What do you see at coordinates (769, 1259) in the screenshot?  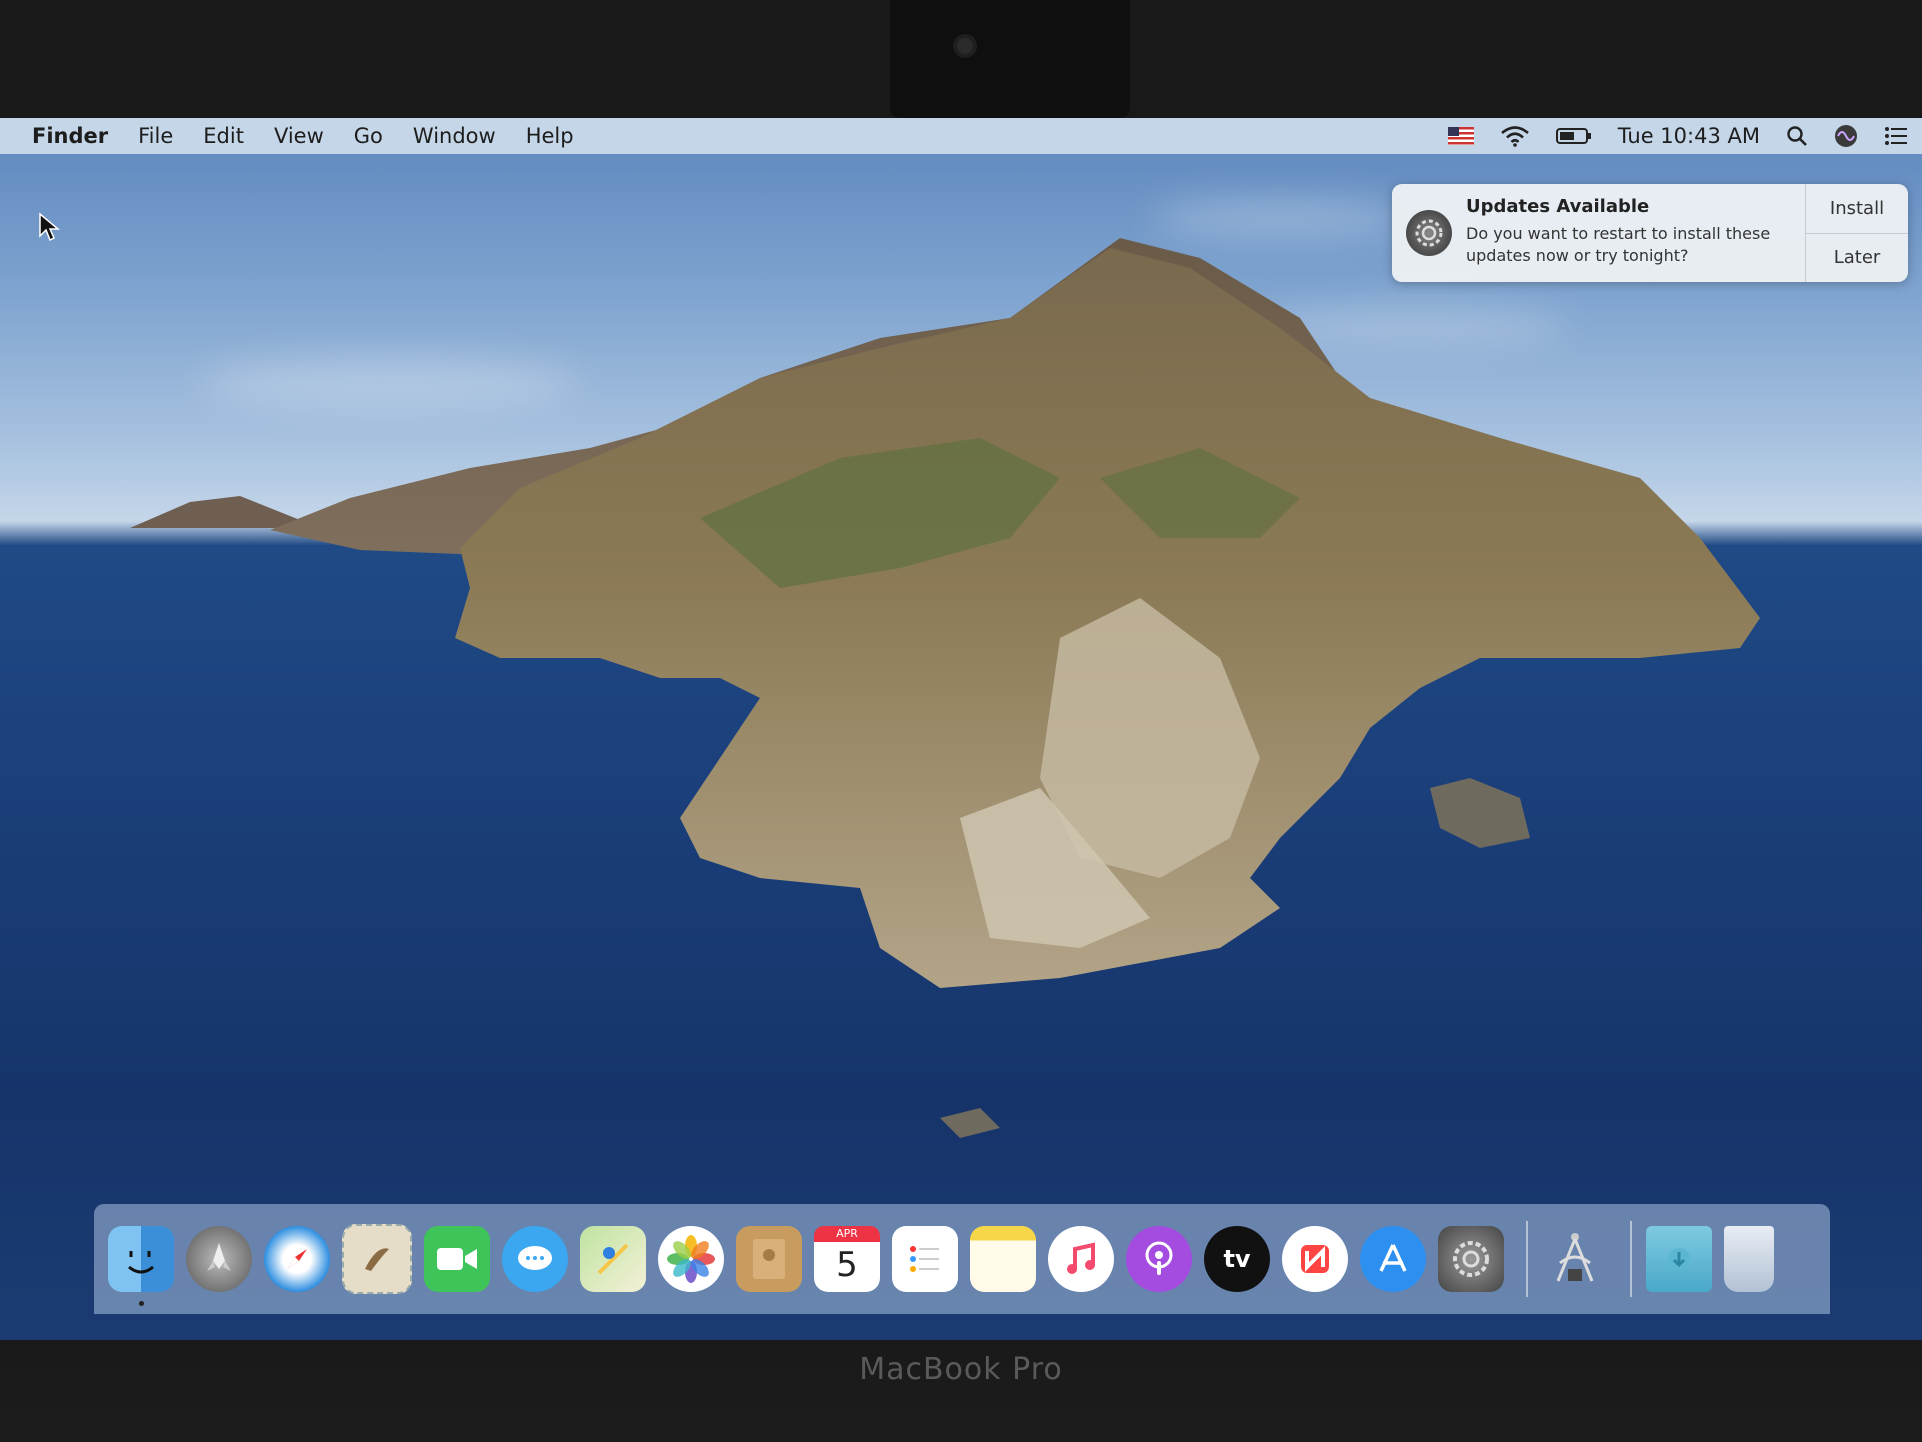 I see `contacts-icon` at bounding box center [769, 1259].